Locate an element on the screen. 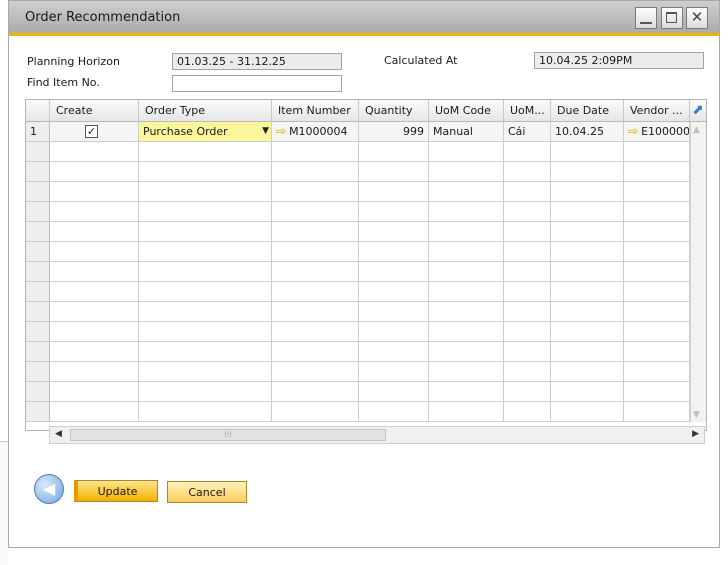 This screenshot has width=728, height=565. horizontal-scrollbar: ◀ ⁞⁞⁞ ▶ is located at coordinates (377, 435).